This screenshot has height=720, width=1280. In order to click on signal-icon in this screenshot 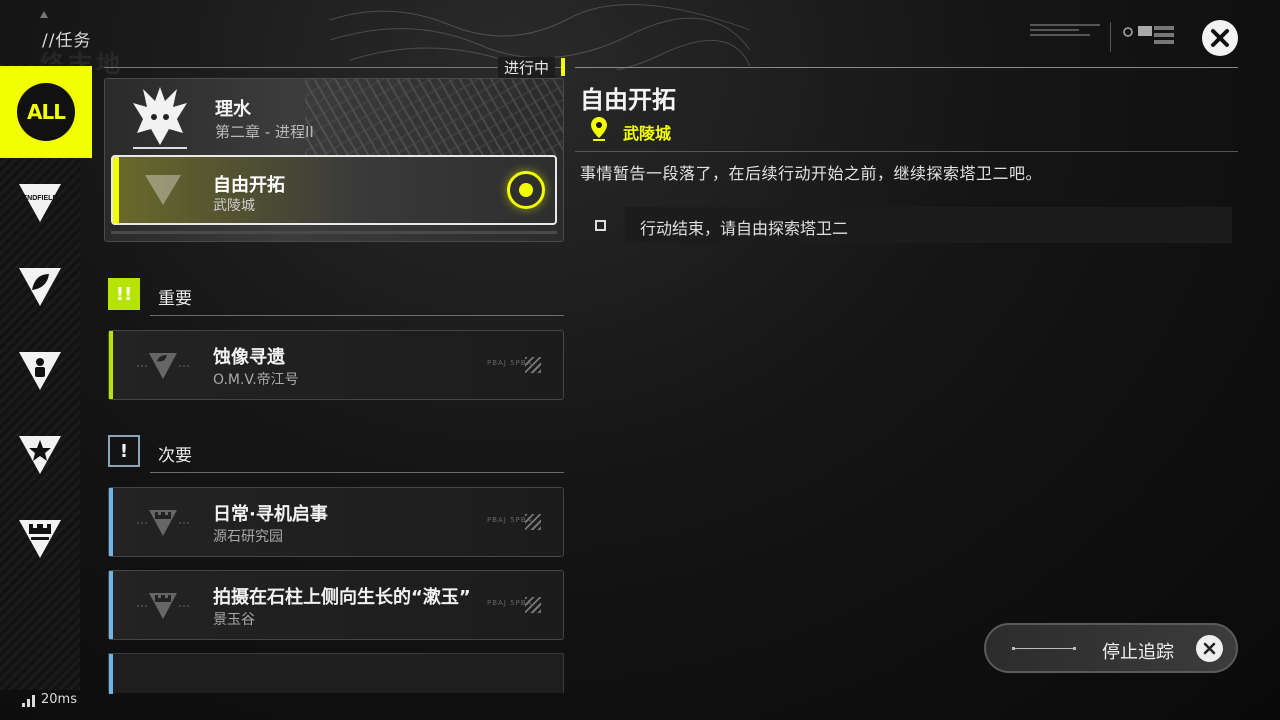, I will do `click(28, 701)`.